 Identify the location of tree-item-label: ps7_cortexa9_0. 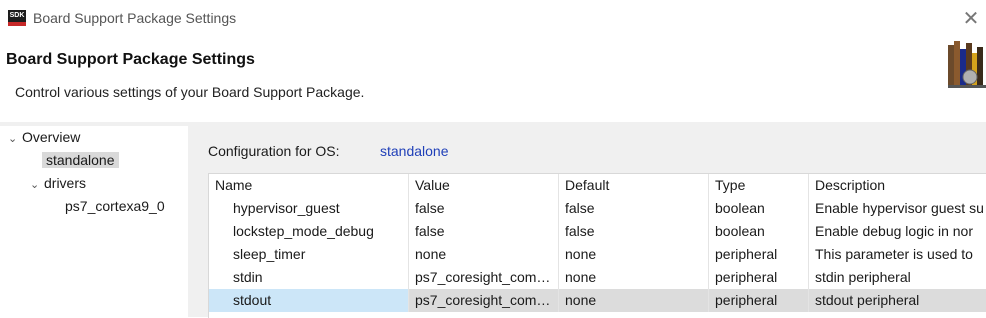
(115, 206).